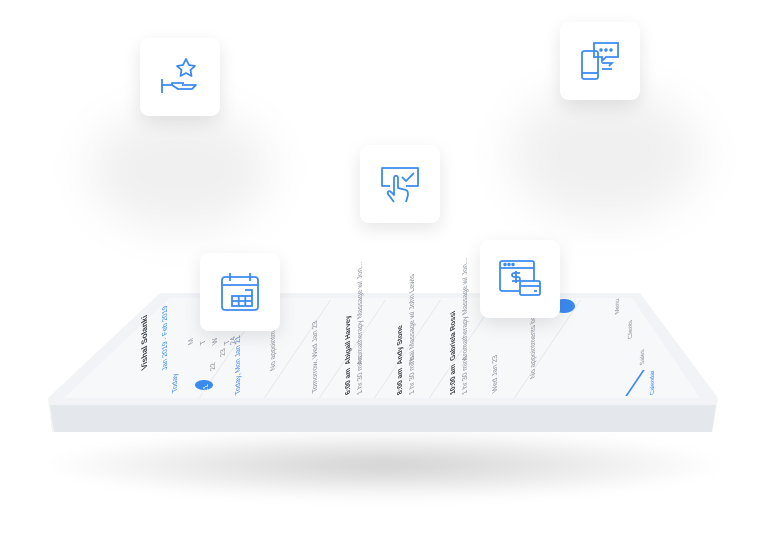 This screenshot has height=560, width=760. What do you see at coordinates (400, 344) in the screenshot?
I see `appointment-client: Andy Stone` at bounding box center [400, 344].